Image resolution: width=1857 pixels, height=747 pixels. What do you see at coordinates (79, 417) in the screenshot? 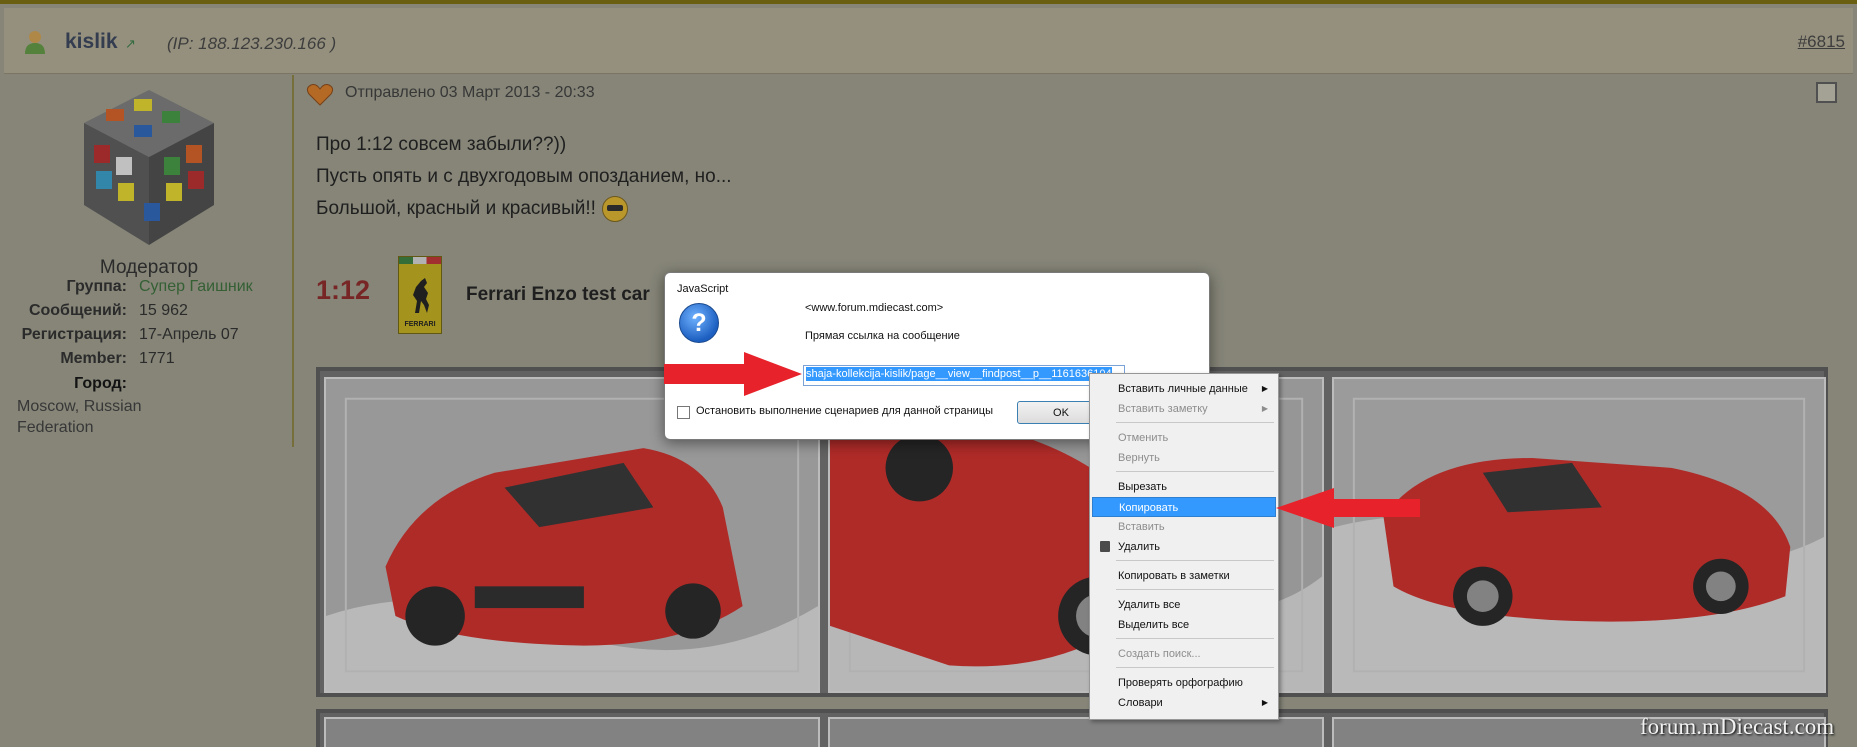
I see `city-value: Moscow, Russian Federation` at bounding box center [79, 417].